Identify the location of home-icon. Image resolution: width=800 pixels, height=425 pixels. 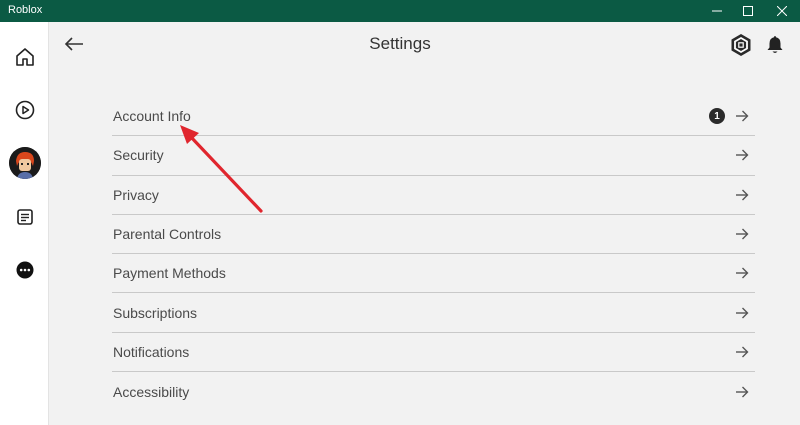
(24, 57).